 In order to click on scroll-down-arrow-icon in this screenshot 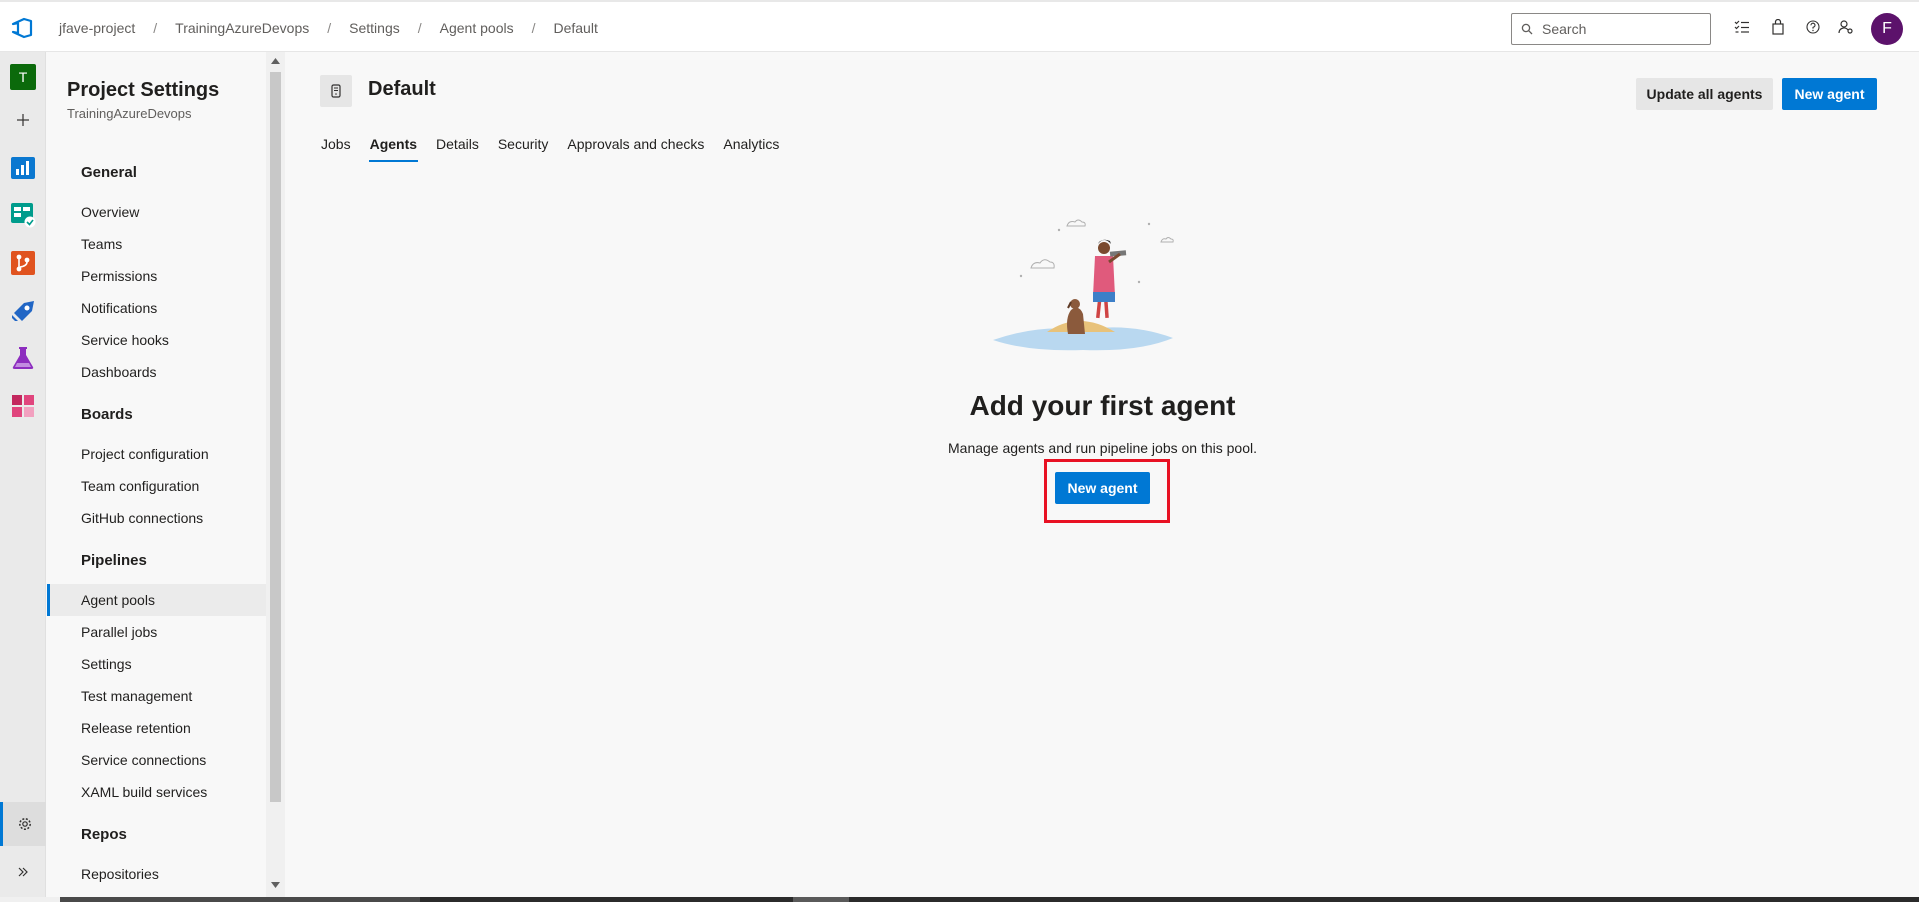, I will do `click(275, 885)`.